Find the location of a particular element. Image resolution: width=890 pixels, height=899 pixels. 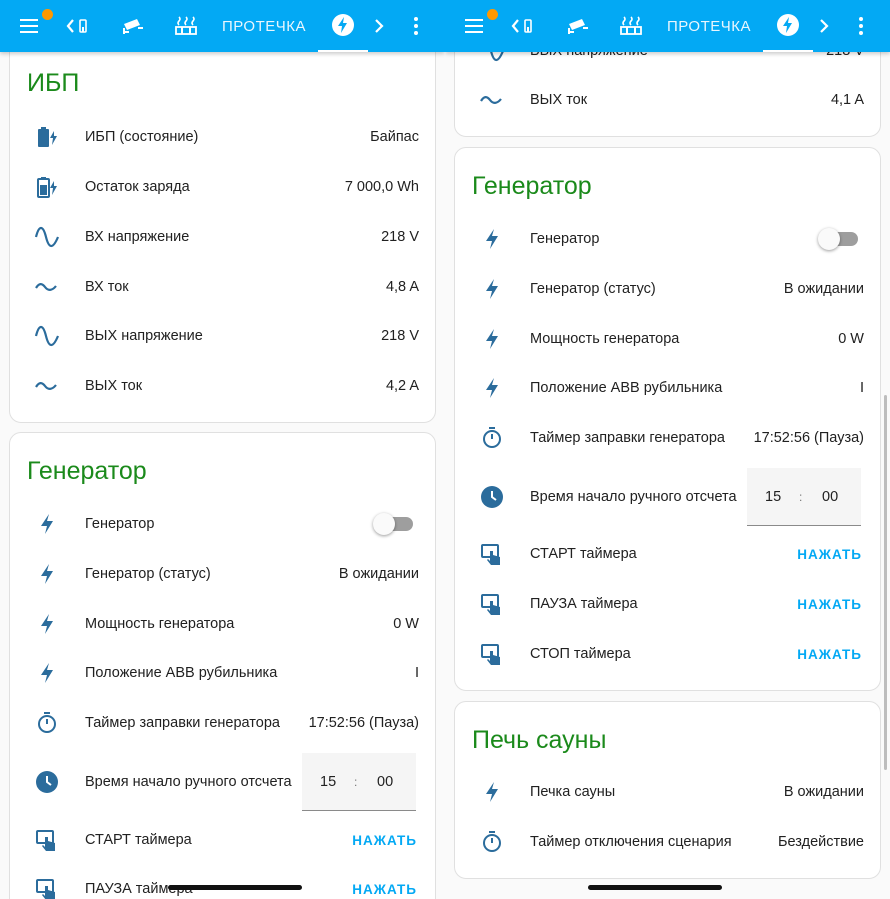

entity-label: Мощность генератора is located at coordinates (605, 339).